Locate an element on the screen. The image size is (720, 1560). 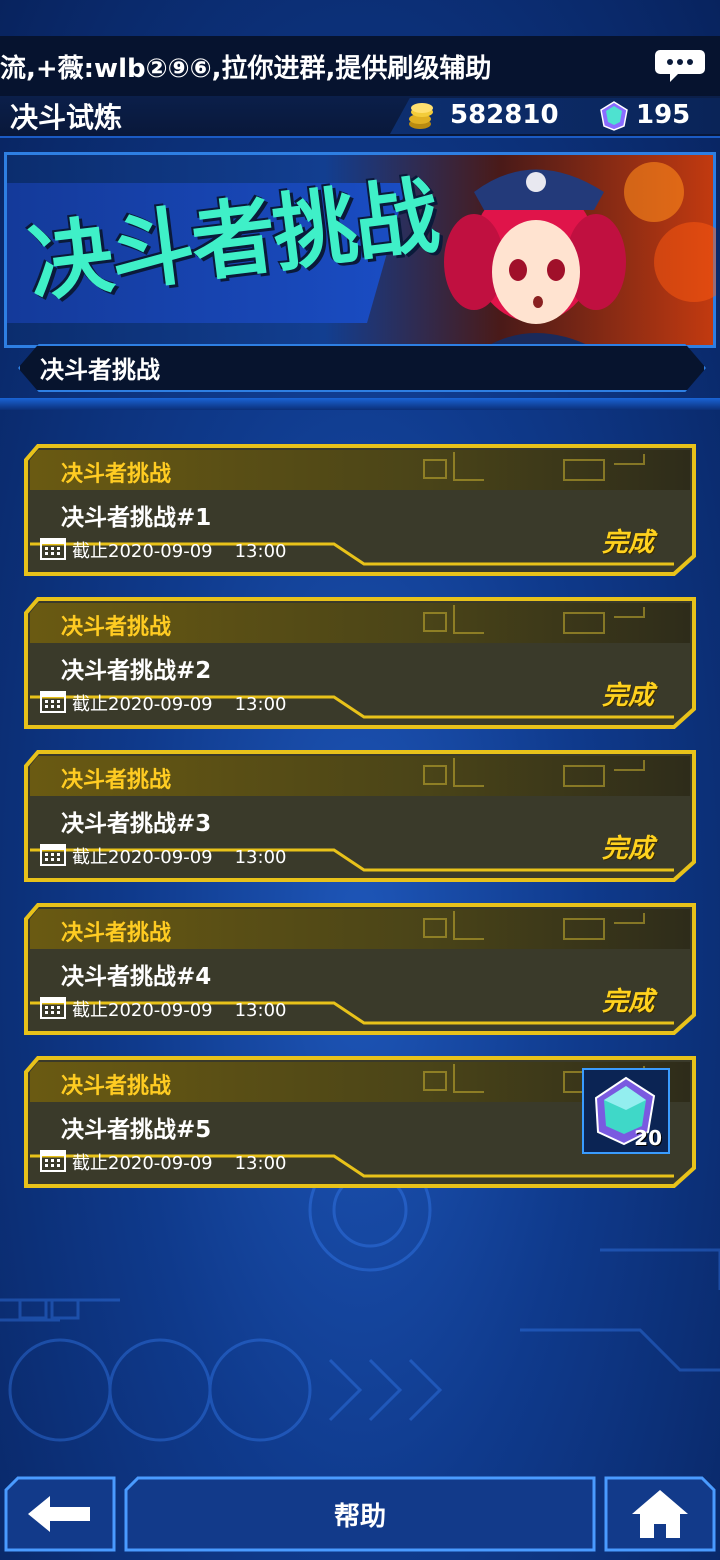
challenge-card: 决斗者挑战决斗者挑战#2 截止2020-09-09 13:00 完成 is located at coordinates (360, 663).